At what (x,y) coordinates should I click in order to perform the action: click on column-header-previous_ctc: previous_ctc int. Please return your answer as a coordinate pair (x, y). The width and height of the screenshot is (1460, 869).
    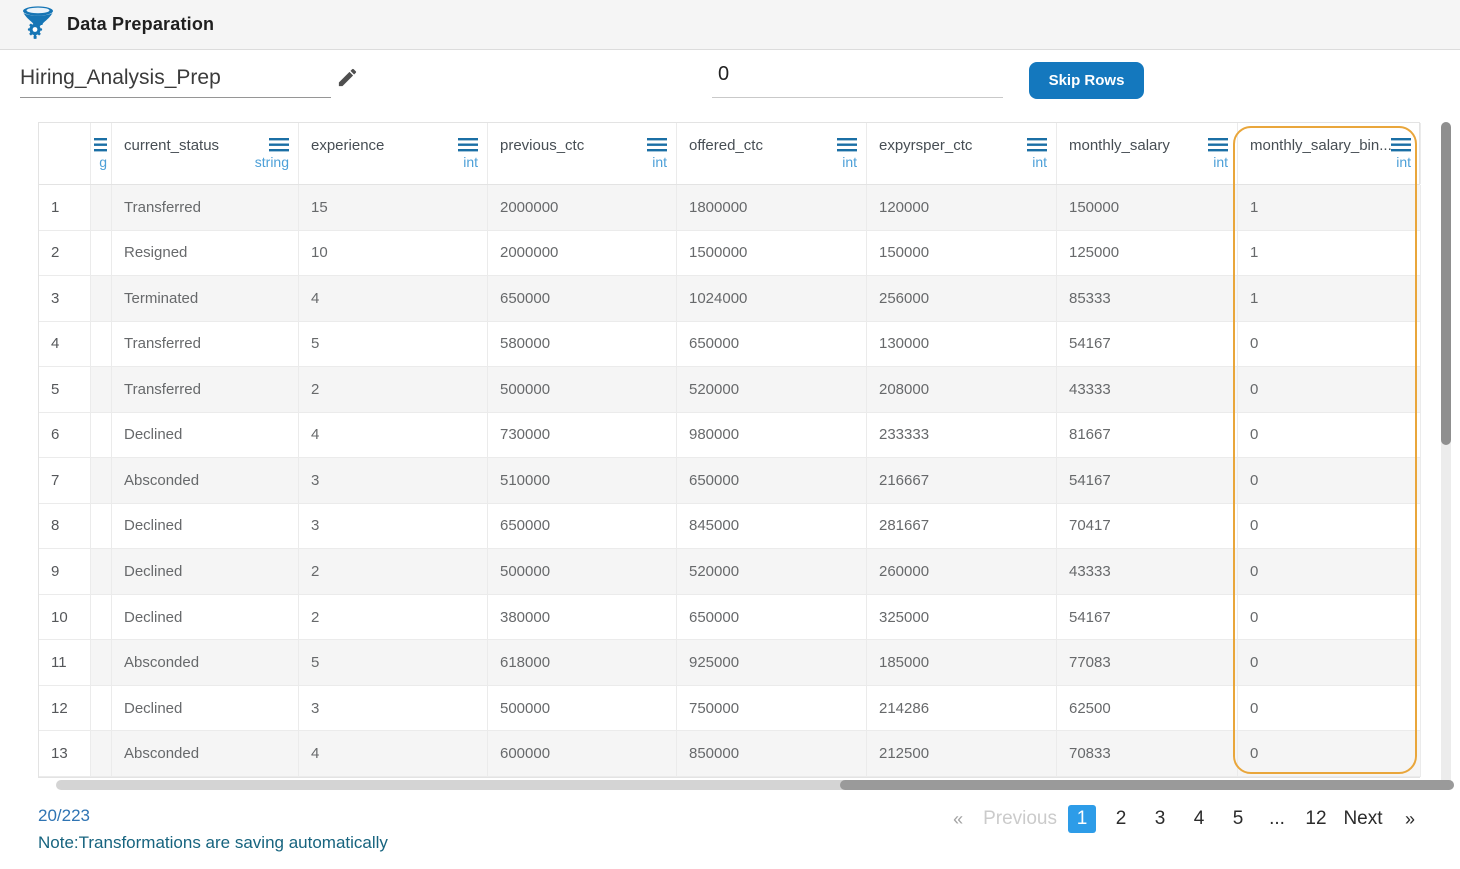
    Looking at the image, I should click on (582, 153).